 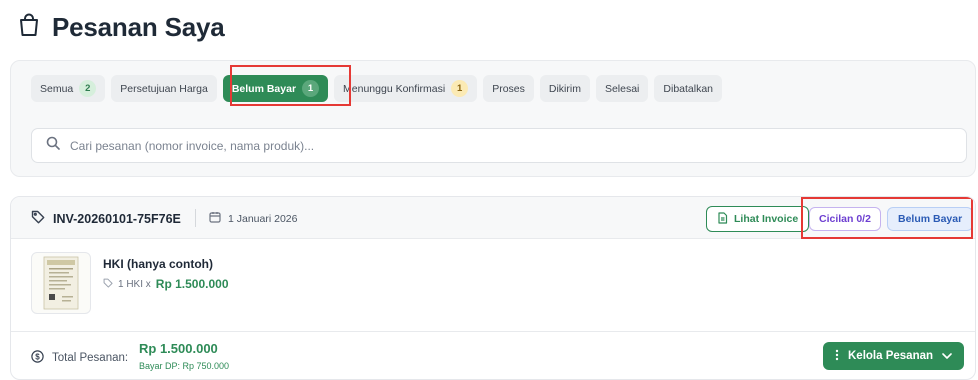 What do you see at coordinates (264, 88) in the screenshot?
I see `tab-label: Belum Bayar` at bounding box center [264, 88].